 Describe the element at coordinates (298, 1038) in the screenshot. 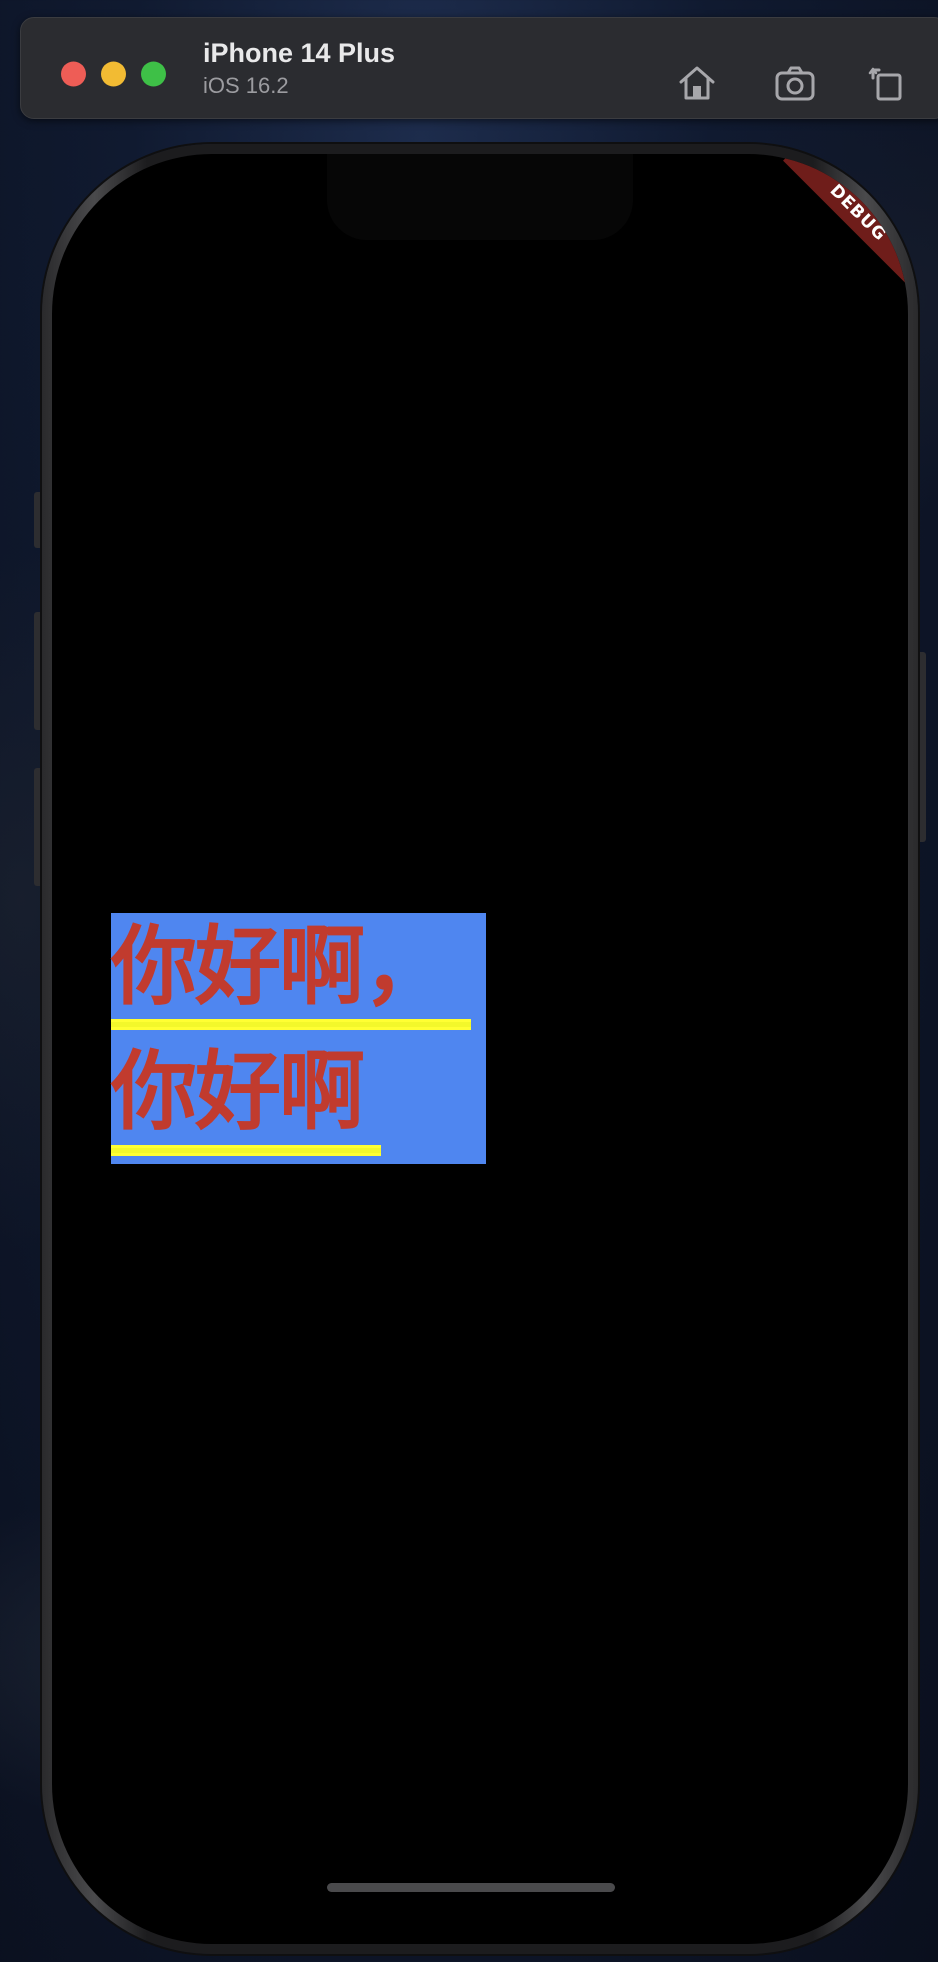

I see `text-container: 你好啊， 你好啊` at that location.